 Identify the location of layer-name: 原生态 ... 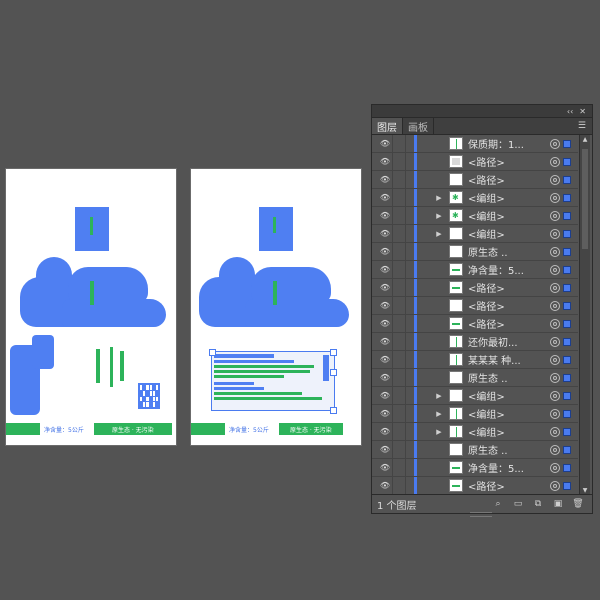
(509, 449).